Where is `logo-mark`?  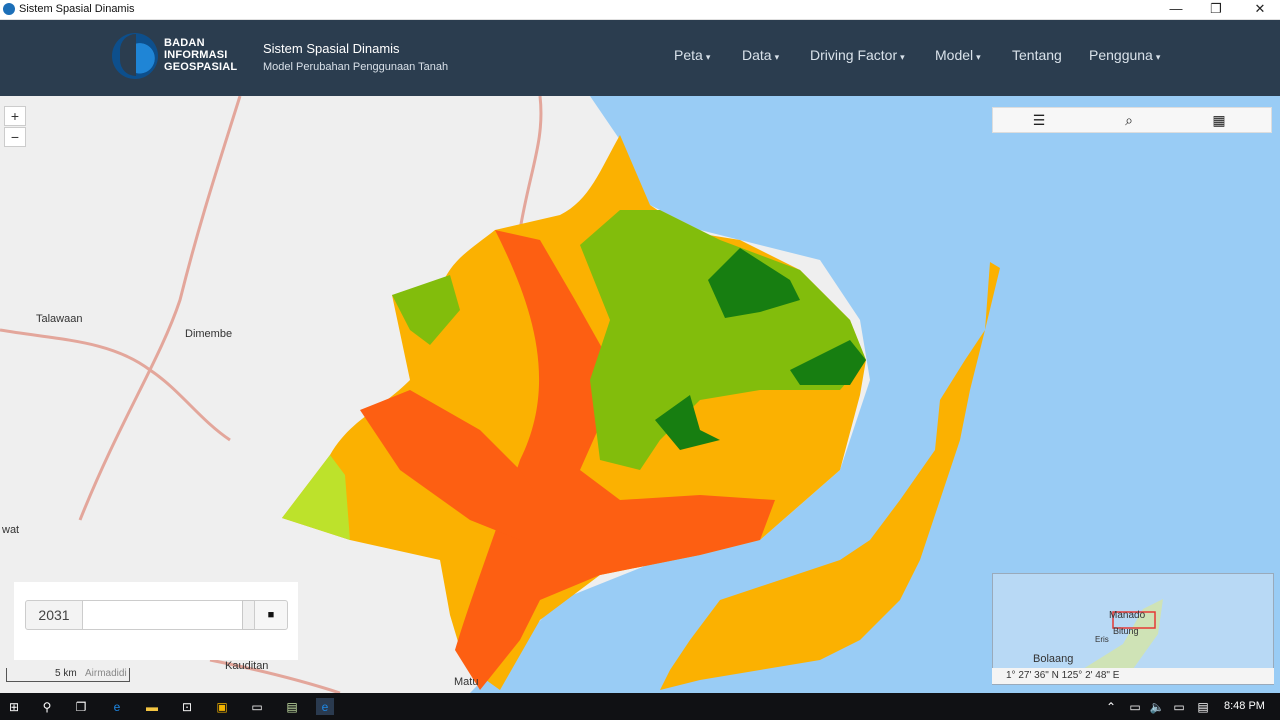 logo-mark is located at coordinates (128, 55).